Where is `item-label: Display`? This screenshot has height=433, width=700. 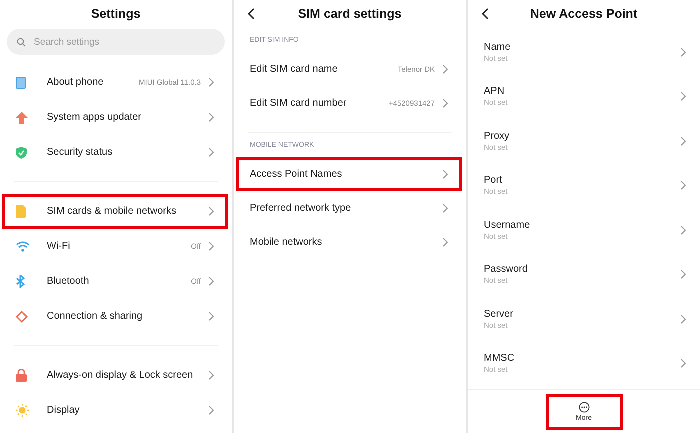
item-label: Display is located at coordinates (64, 410).